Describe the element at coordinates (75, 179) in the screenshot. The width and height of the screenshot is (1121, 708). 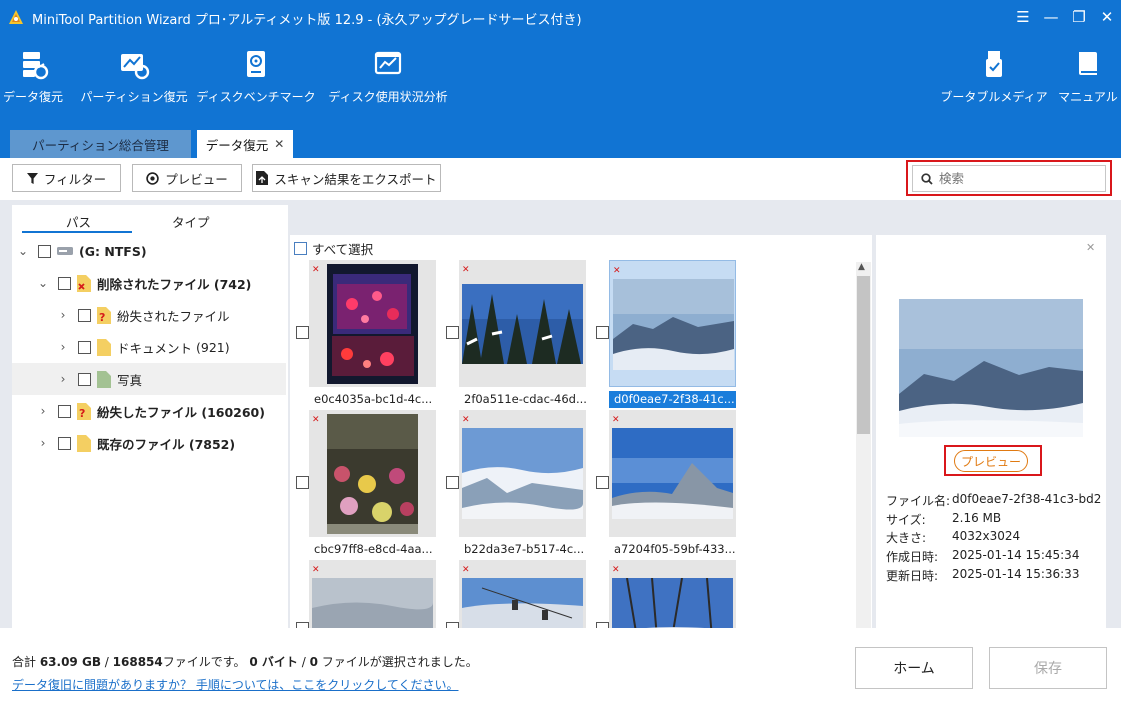
I see `filter-label: フィルター` at that location.